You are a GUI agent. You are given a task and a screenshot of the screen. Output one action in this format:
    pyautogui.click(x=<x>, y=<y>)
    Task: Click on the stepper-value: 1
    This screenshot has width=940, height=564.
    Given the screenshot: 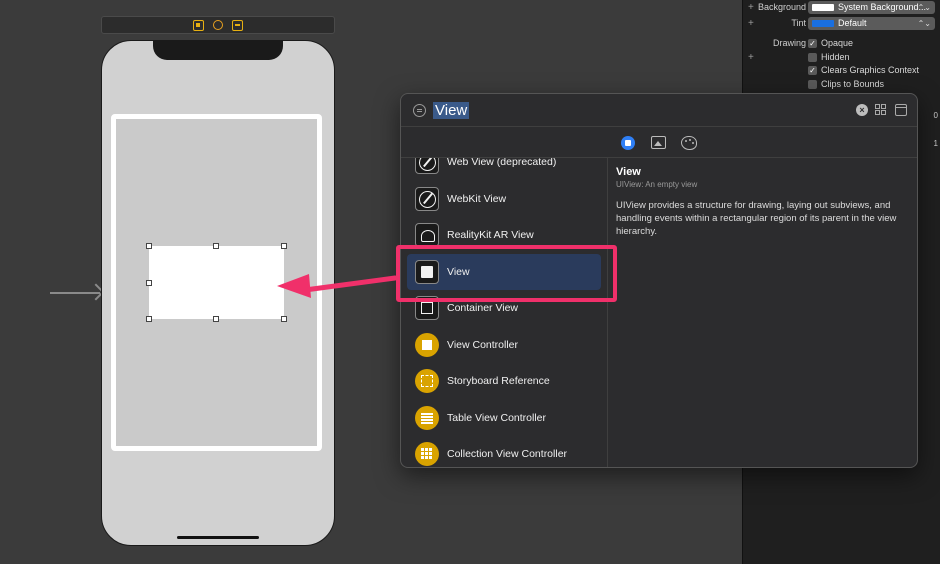 What is the action you would take?
    pyautogui.click(x=931, y=145)
    